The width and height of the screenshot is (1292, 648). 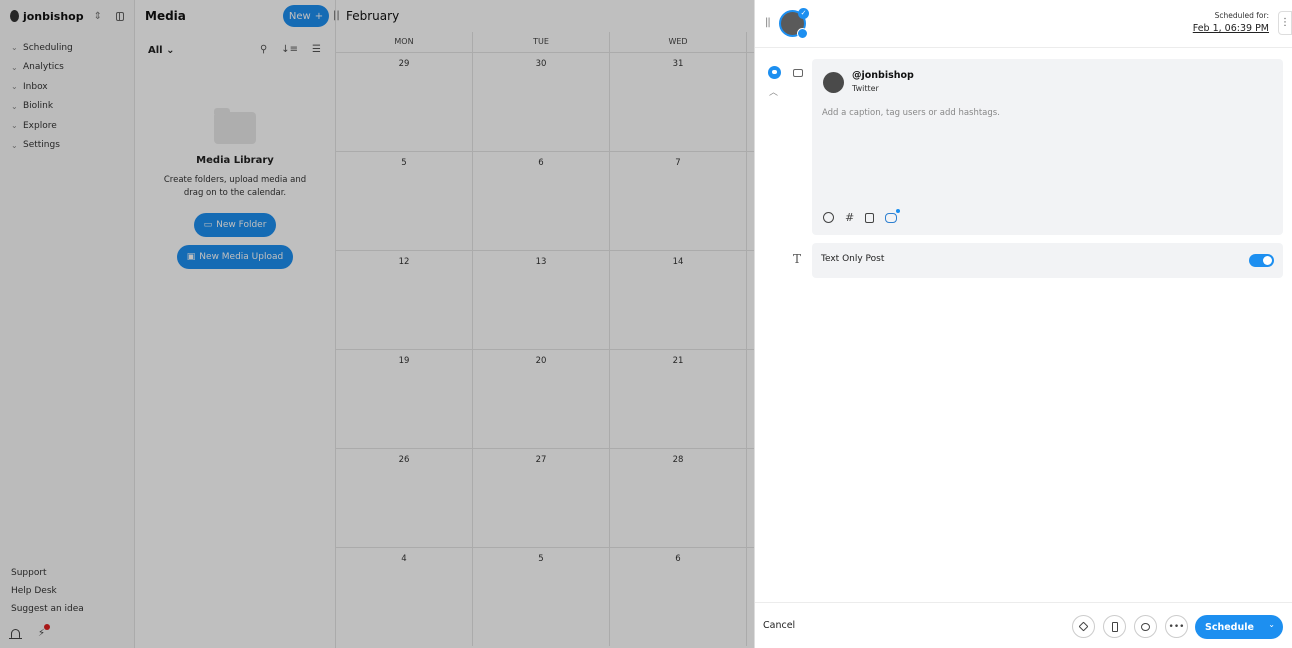 I want to click on check-icon: ✓, so click(x=803, y=13).